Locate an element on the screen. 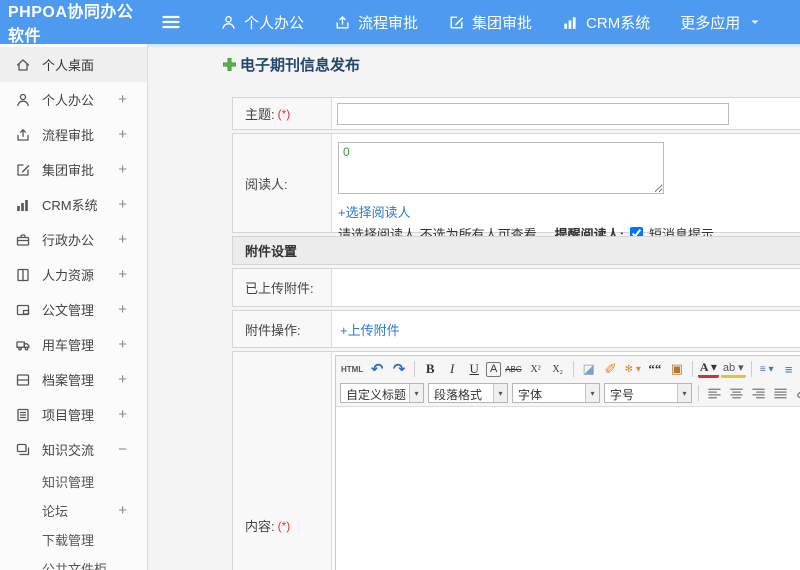 The height and width of the screenshot is (570, 800). top-nav-item: 集团审批 is located at coordinates (490, 22).